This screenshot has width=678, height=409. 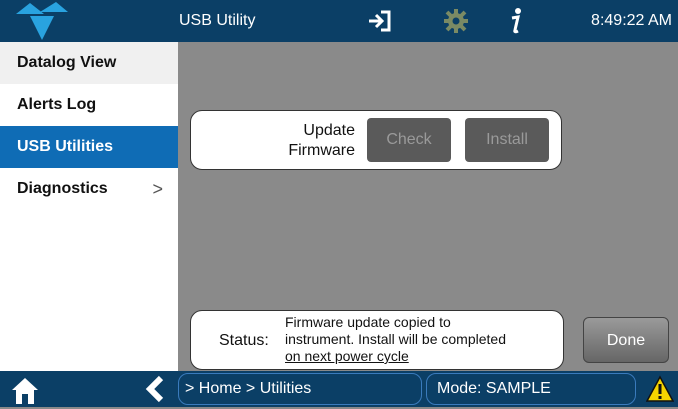 What do you see at coordinates (25, 391) in the screenshot?
I see `home-icon` at bounding box center [25, 391].